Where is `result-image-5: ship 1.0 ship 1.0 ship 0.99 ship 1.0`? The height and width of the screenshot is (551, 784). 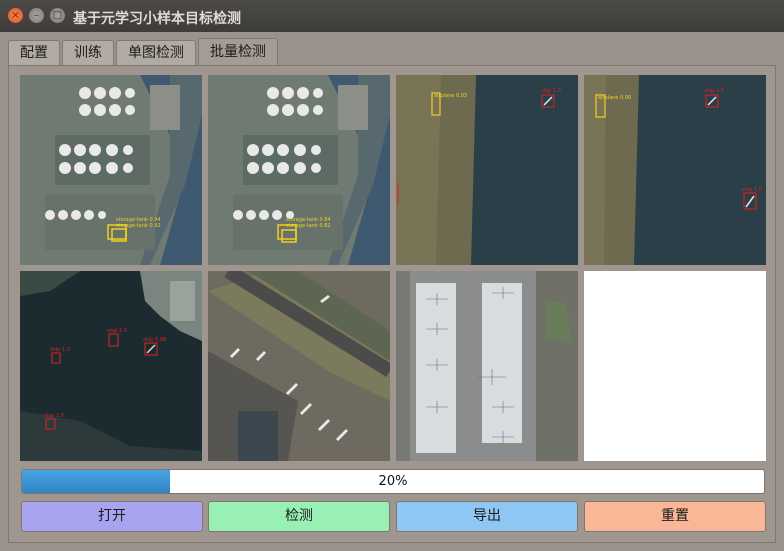 result-image-5: ship 1.0 ship 1.0 ship 0.99 ship 1.0 is located at coordinates (111, 366).